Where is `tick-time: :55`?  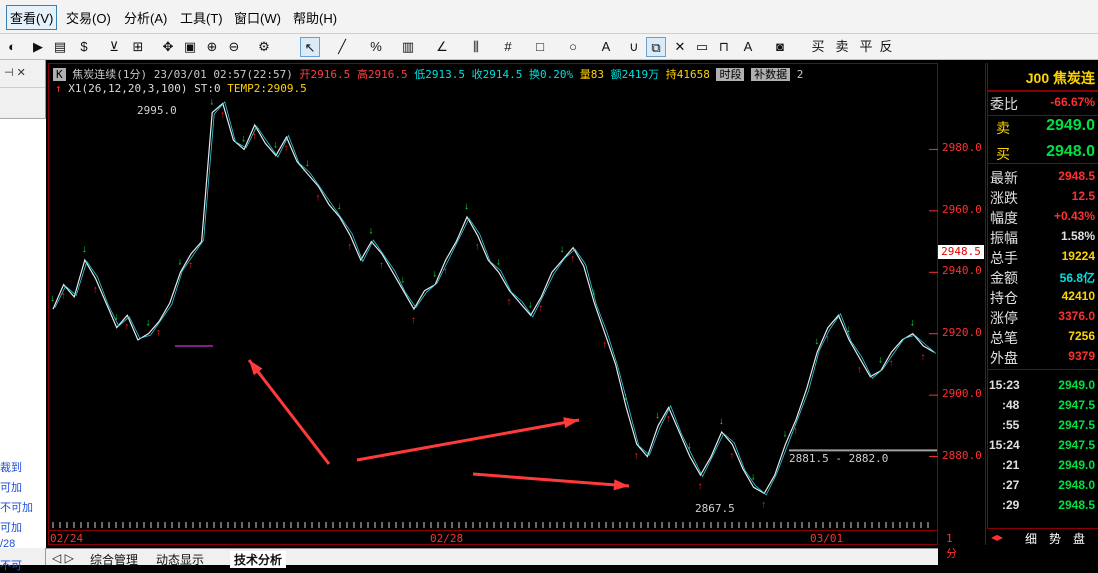 tick-time: :55 is located at coordinates (1011, 425).